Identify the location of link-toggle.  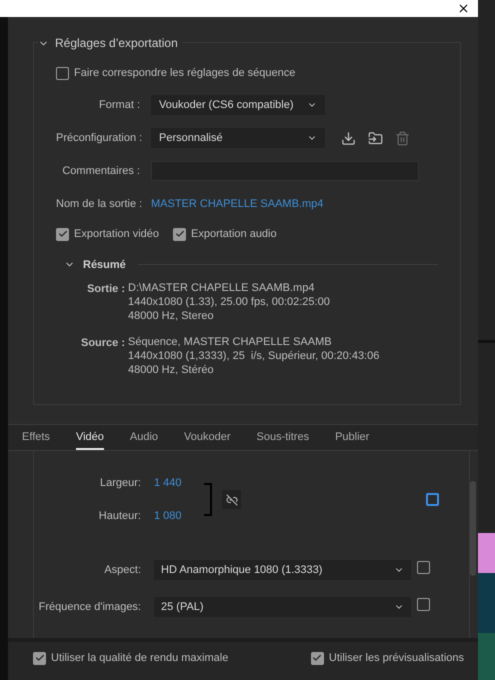
(231, 499).